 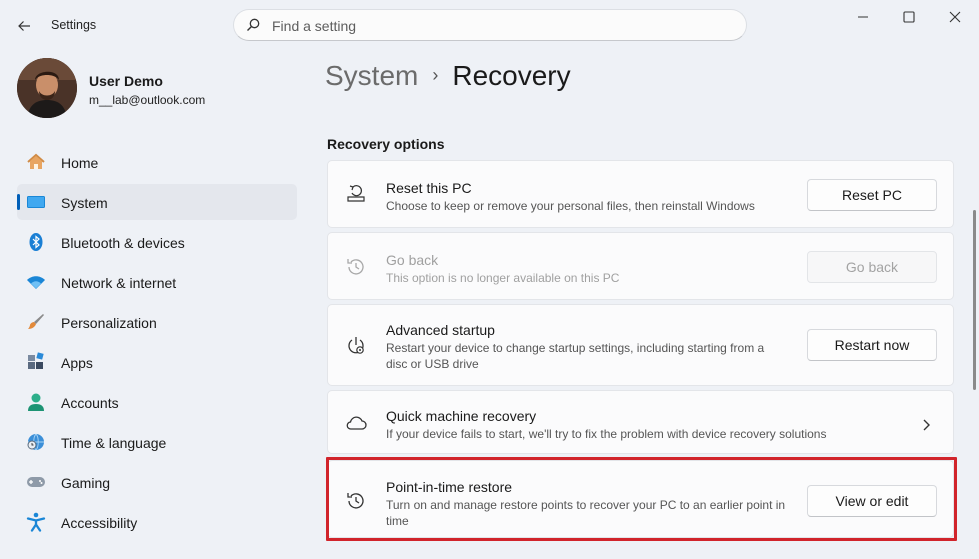 I want to click on breadcrumb-parent: System, so click(x=371, y=75).